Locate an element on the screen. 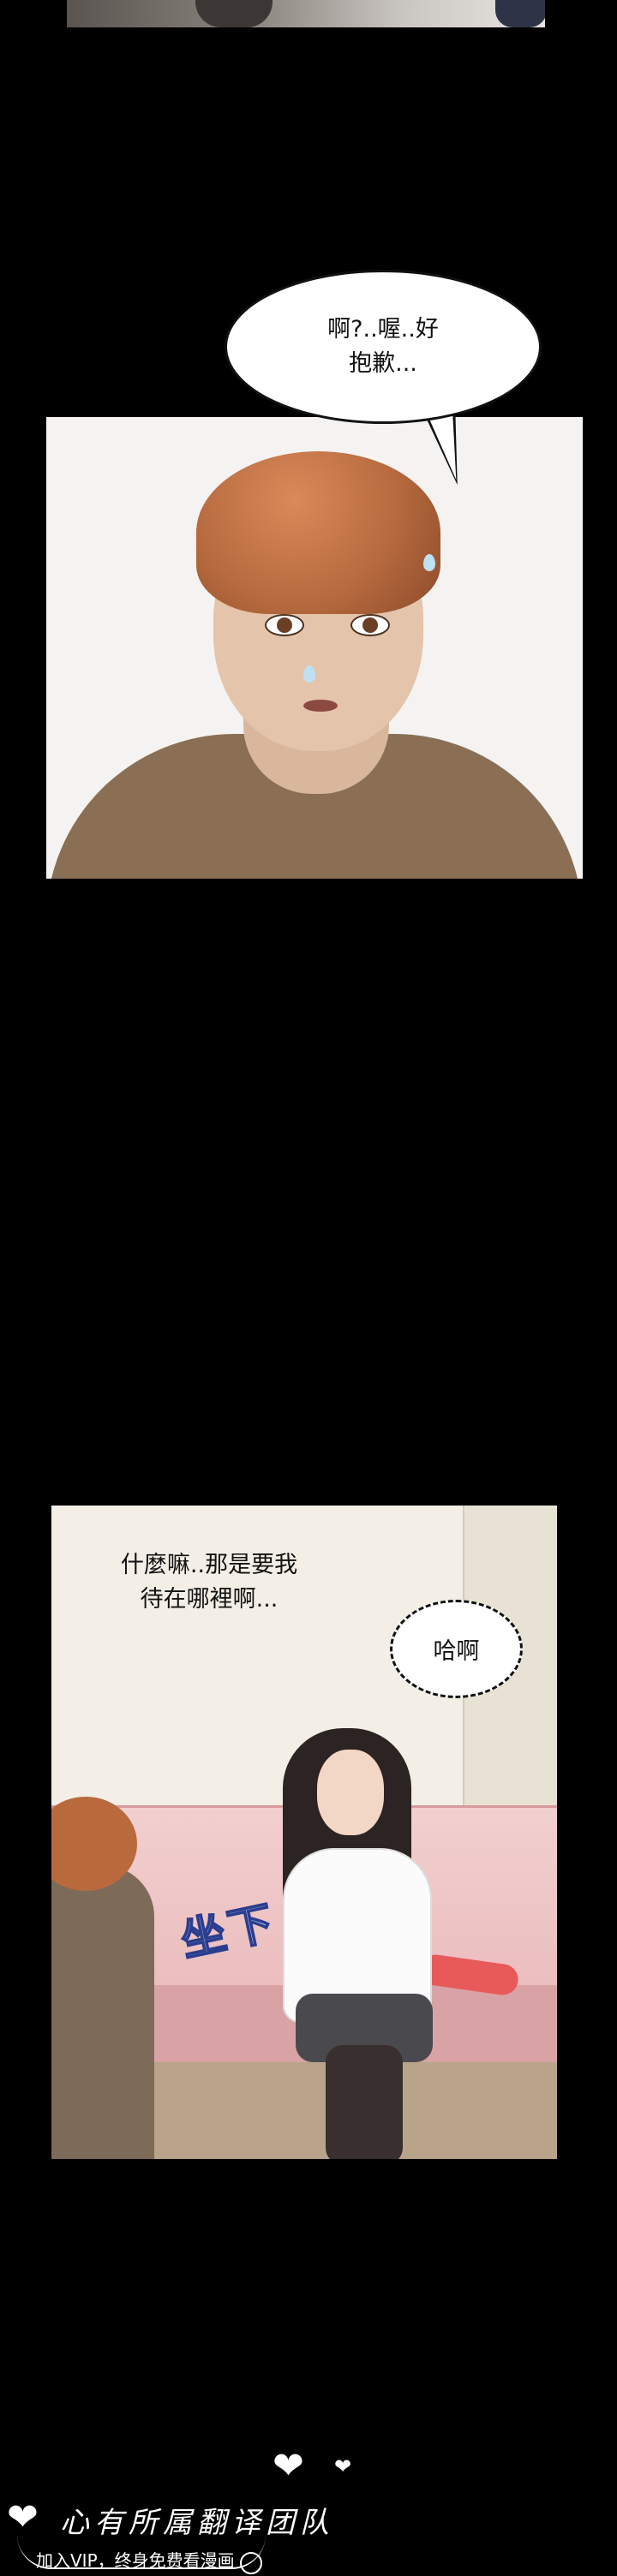  right-eye is located at coordinates (370, 625).